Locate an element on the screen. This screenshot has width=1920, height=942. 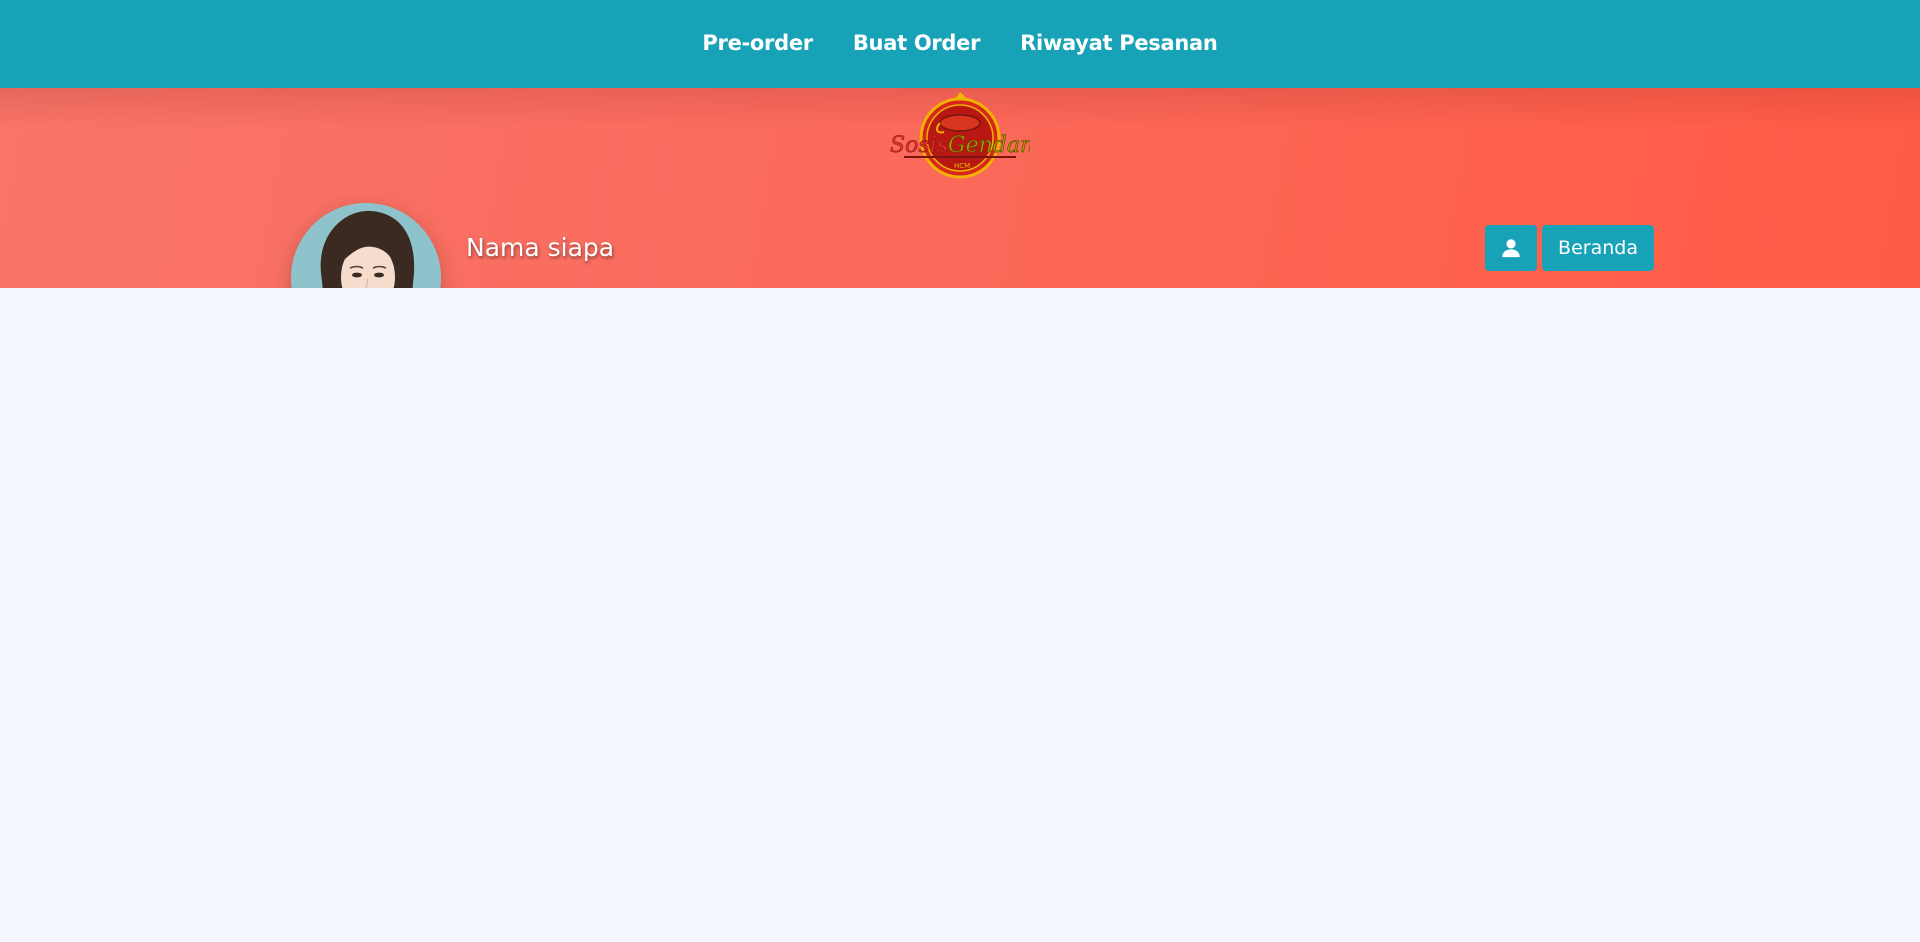
brand-logo: Sosis Gendang HCM is located at coordinates (959, 136).